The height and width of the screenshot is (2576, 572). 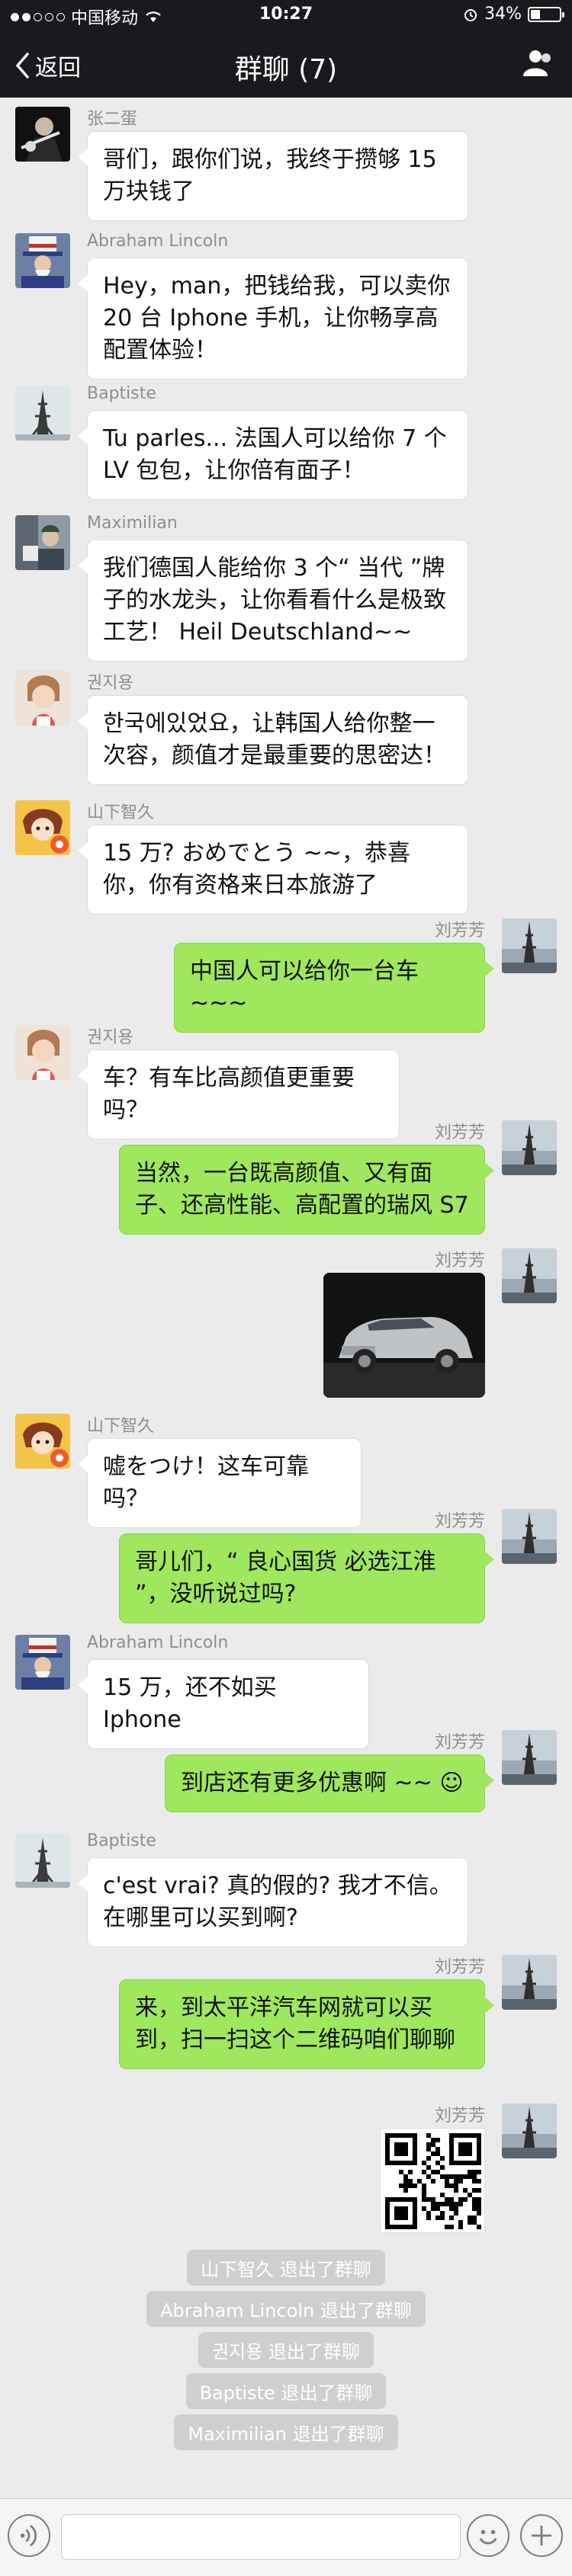 I want to click on voice-icon, so click(x=29, y=2535).